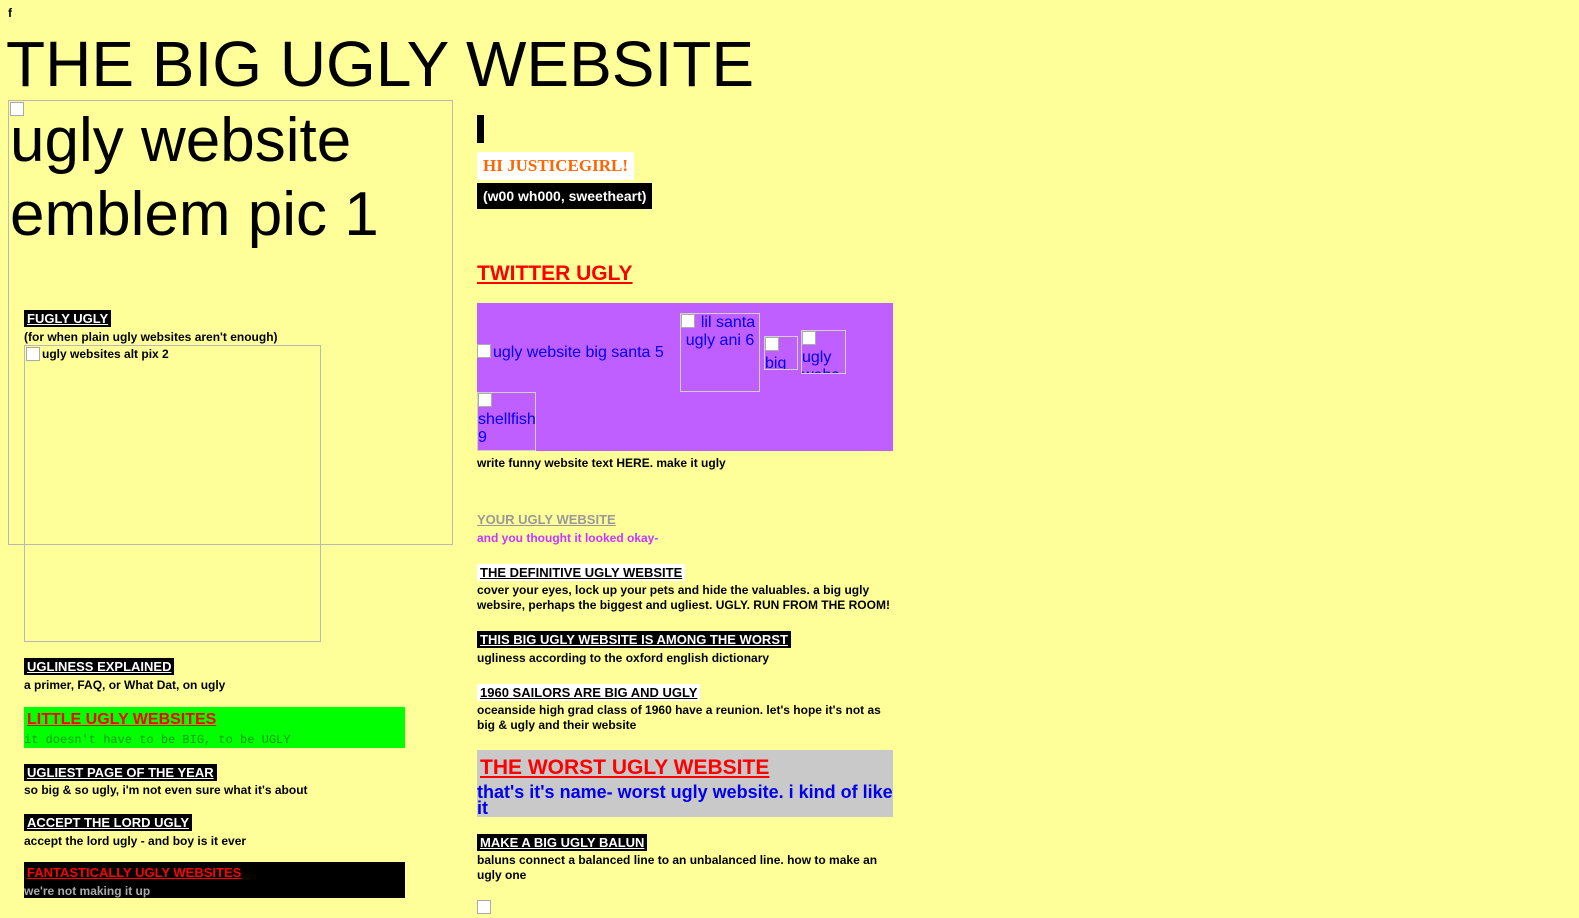 This screenshot has width=1579, height=918. What do you see at coordinates (99, 666) in the screenshot?
I see `ugliness-explained-link: UGLINESS EXPLAINED` at bounding box center [99, 666].